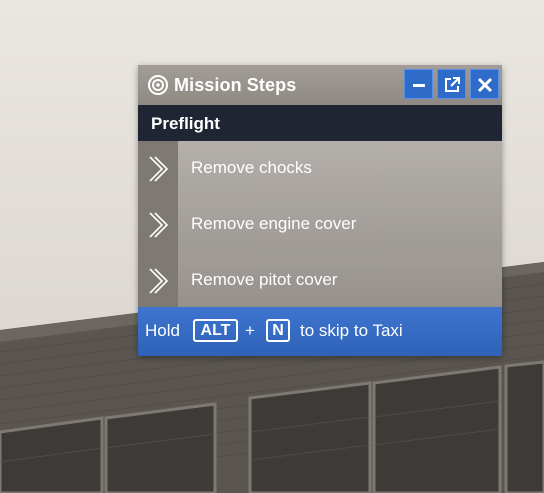 The height and width of the screenshot is (493, 544). I want to click on panel-title: Mission Steps, so click(235, 85).